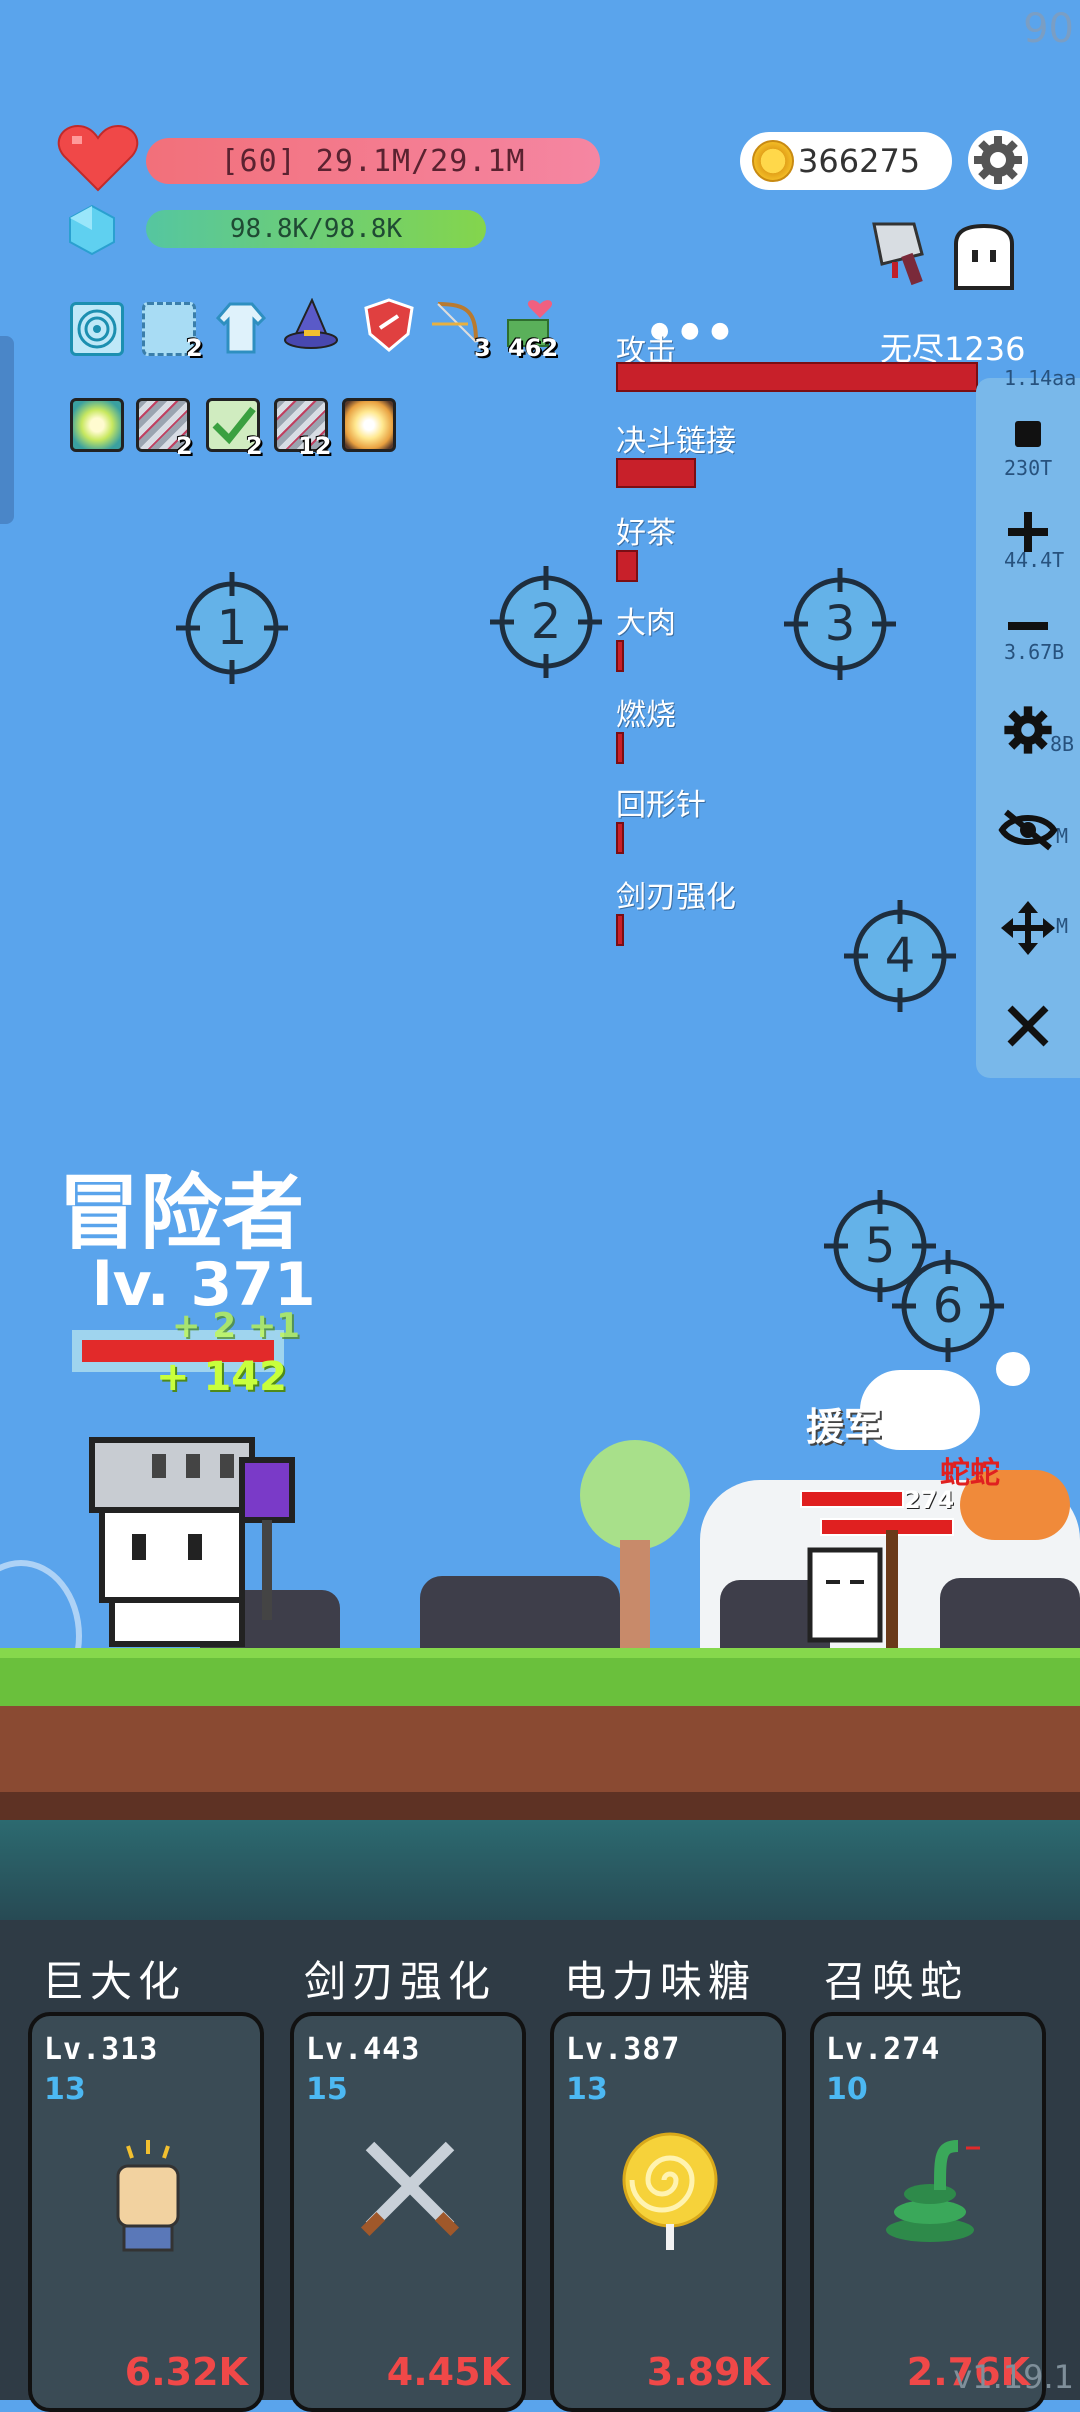 This screenshot has height=2412, width=1080. What do you see at coordinates (7, 430) in the screenshot?
I see `left-drawer-handle` at bounding box center [7, 430].